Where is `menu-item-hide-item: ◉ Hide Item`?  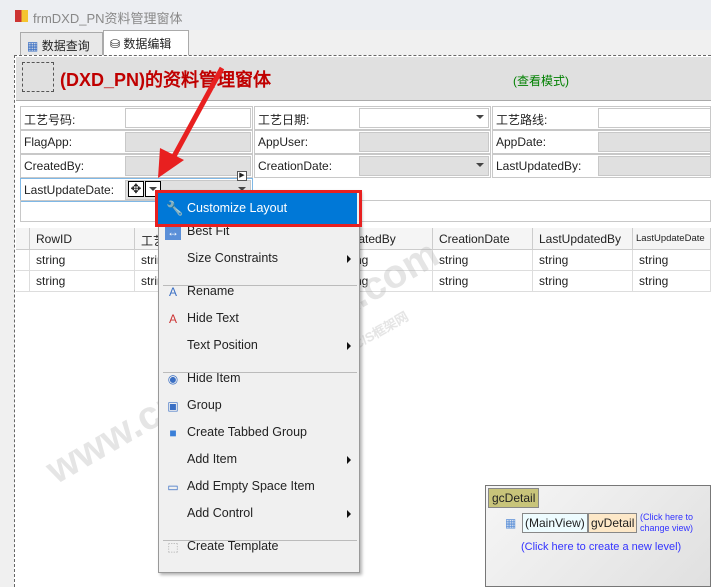
menu-item-hide-item: ◉ Hide Item is located at coordinates (259, 379).